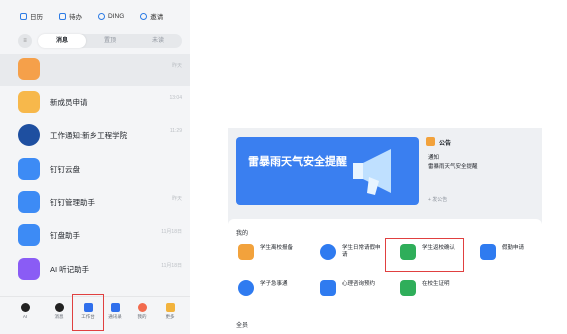 This screenshot has height=334, width=567. What do you see at coordinates (158, 41) in the screenshot?
I see `tab-unread: 未读` at bounding box center [158, 41].